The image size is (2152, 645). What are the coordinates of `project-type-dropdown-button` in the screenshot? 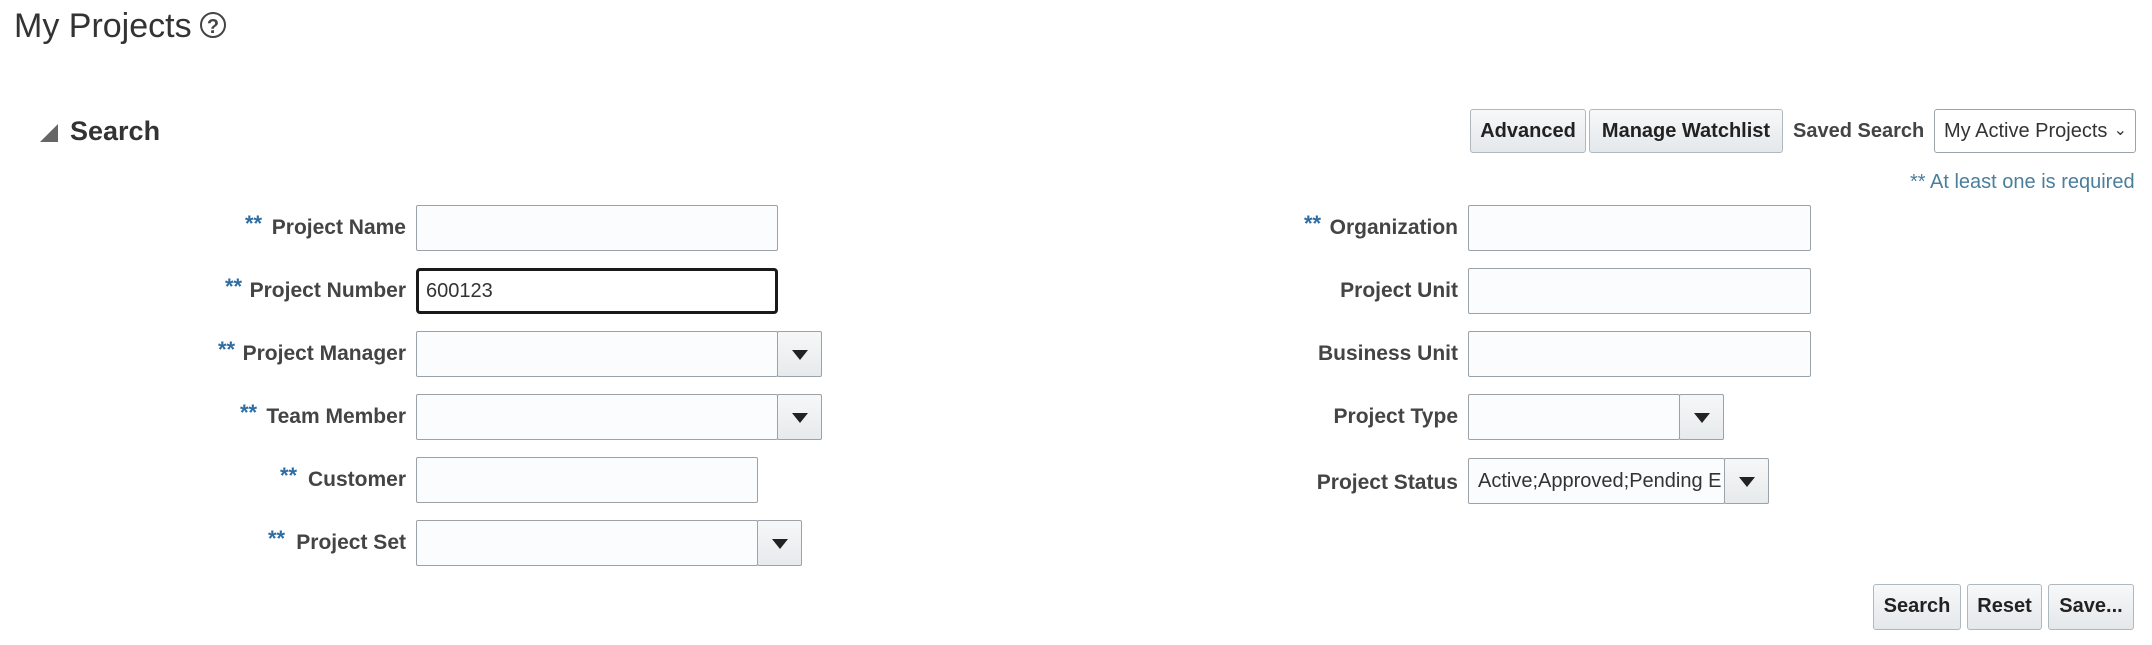 It's located at (1701, 417).